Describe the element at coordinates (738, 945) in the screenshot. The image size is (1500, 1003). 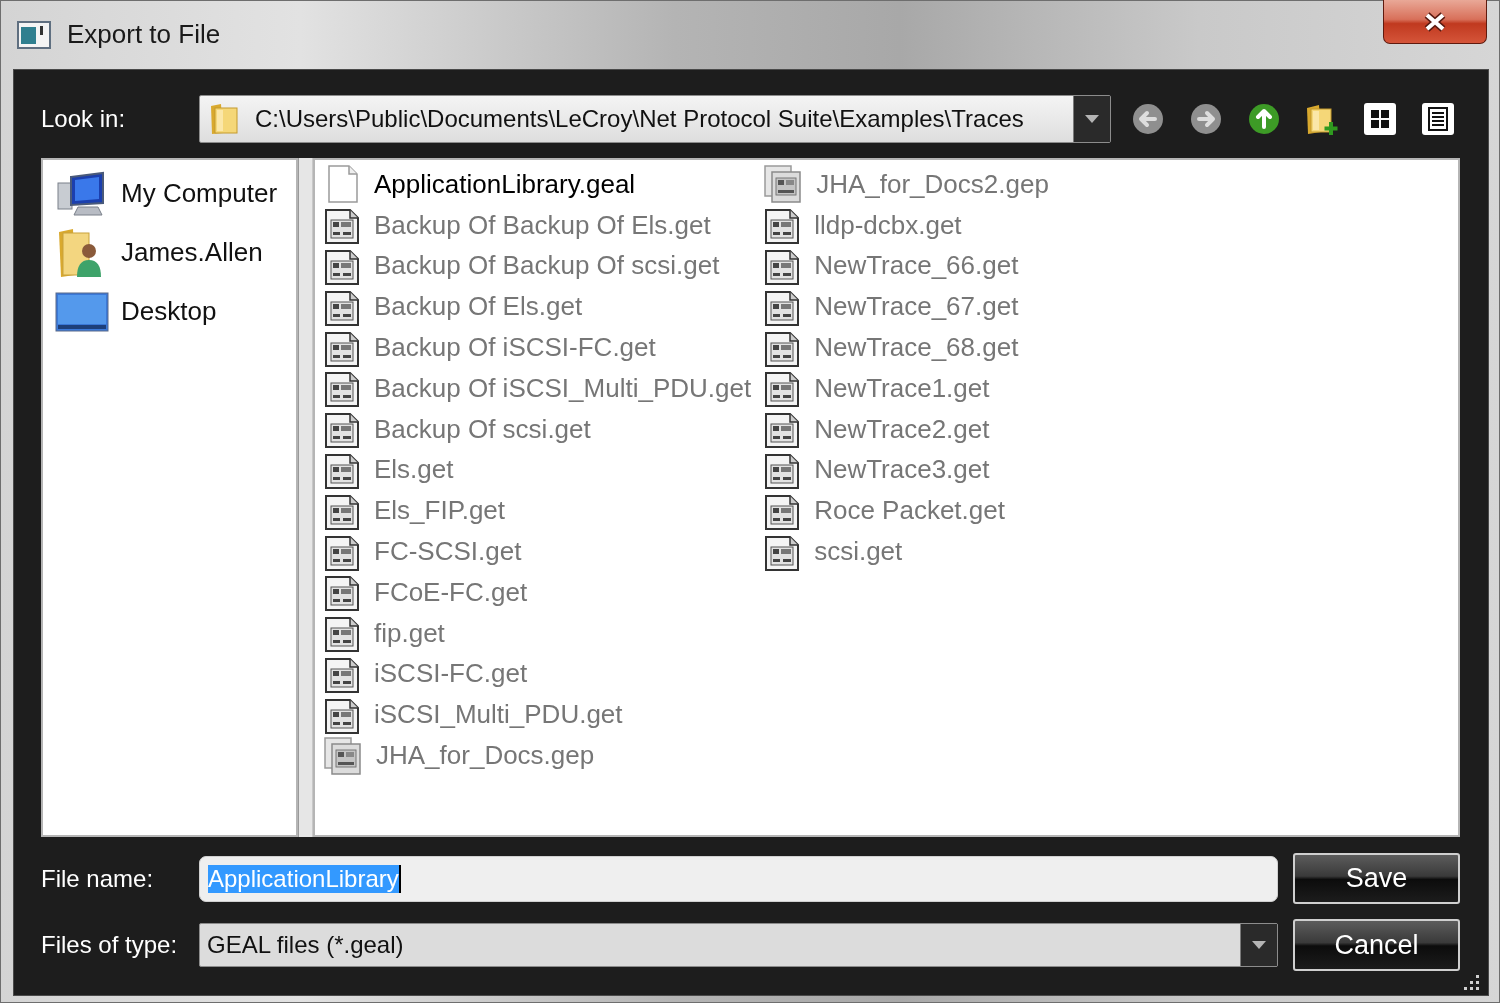
I see `file-type-dropdown: GEAL files (*.geal)` at that location.